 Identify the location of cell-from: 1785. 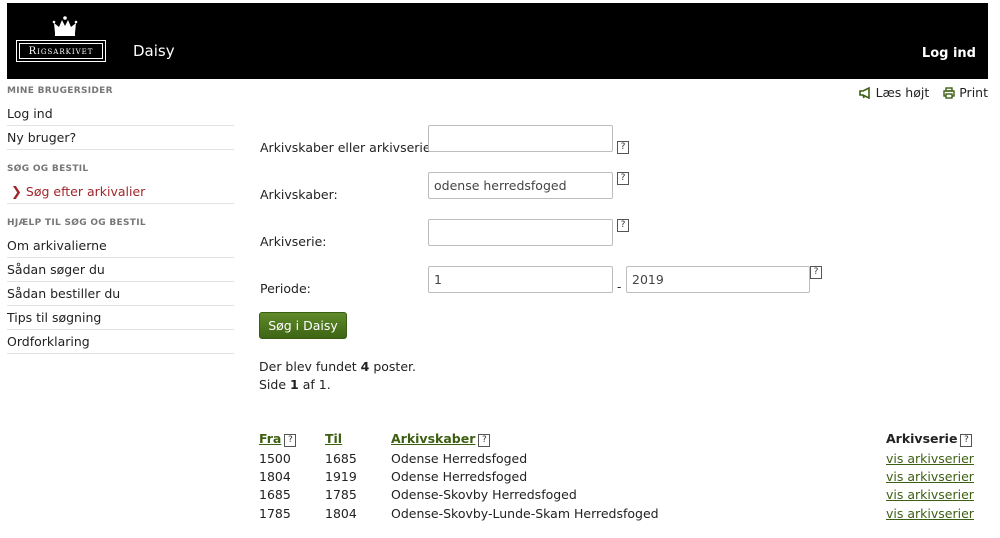
(275, 513).